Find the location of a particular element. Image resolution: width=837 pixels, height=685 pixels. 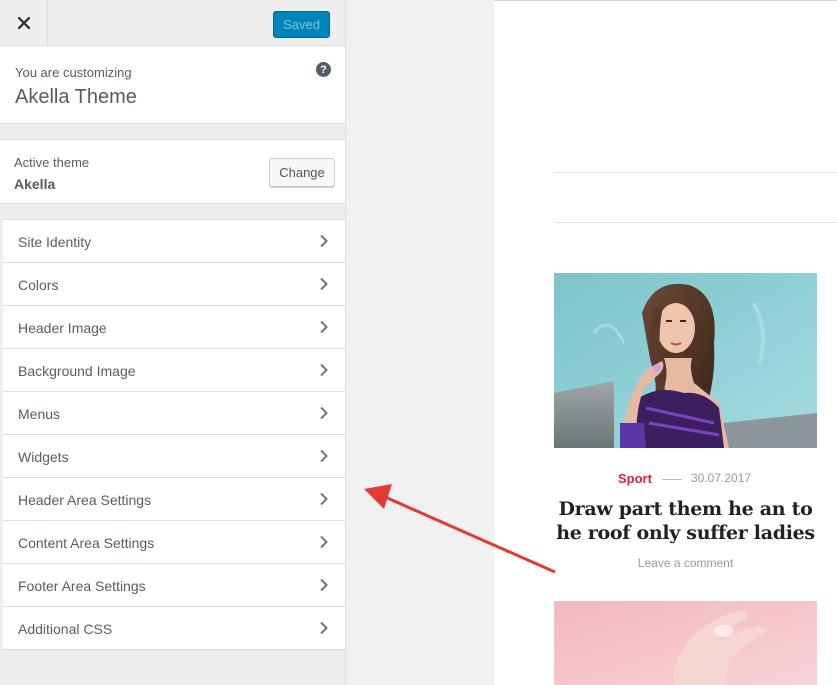

post-meta: Sport 30.07.2017 is located at coordinates (685, 479).